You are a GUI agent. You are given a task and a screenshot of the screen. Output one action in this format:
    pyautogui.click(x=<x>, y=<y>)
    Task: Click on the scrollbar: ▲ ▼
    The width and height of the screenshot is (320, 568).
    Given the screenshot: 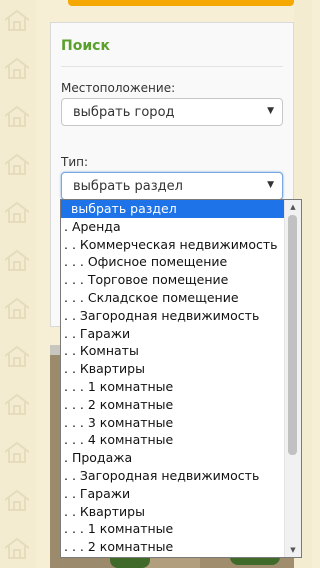 What is the action you would take?
    pyautogui.click(x=292, y=378)
    